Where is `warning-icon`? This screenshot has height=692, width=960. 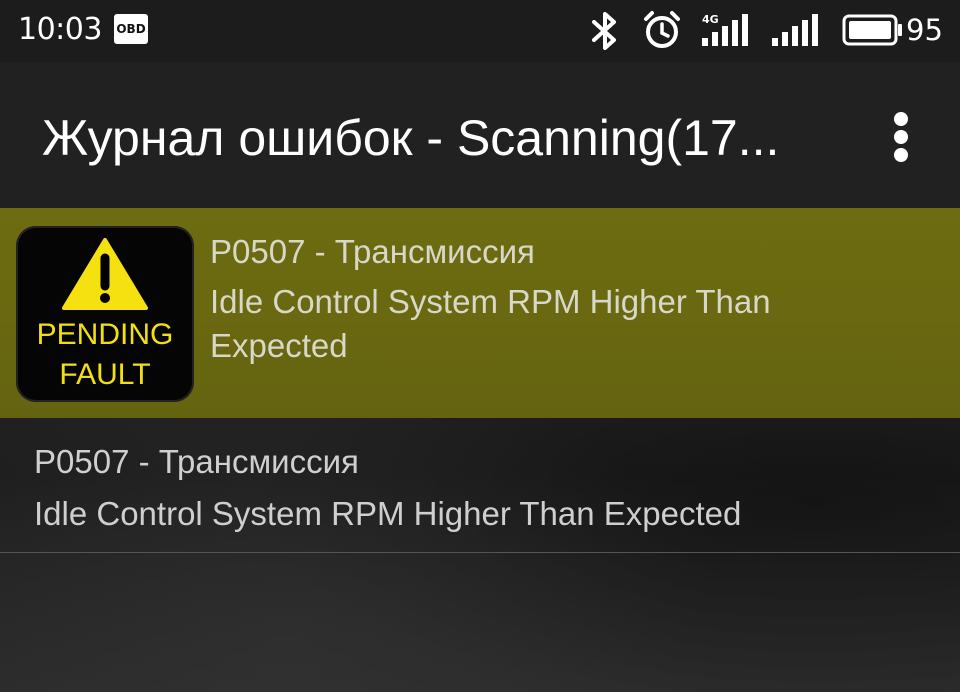 warning-icon is located at coordinates (105, 274).